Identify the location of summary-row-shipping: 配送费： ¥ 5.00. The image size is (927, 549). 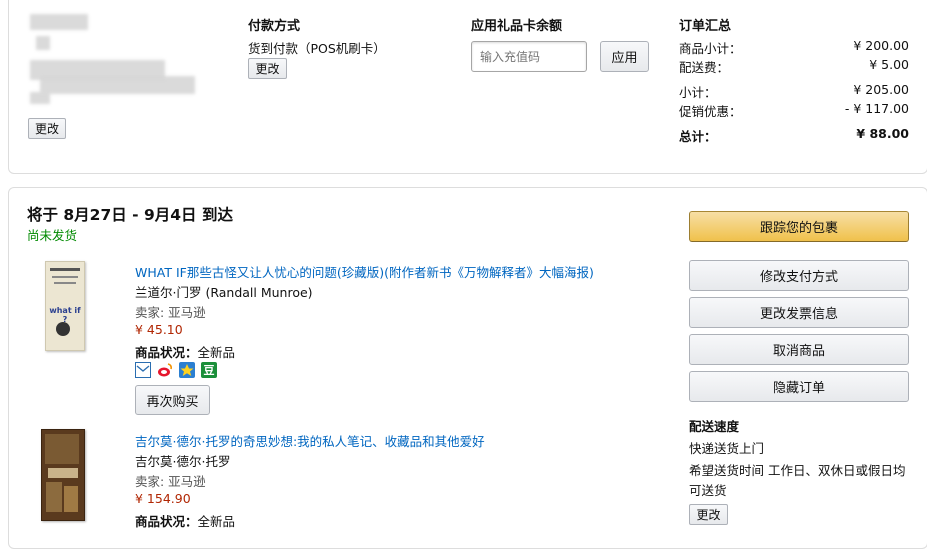
(794, 66).